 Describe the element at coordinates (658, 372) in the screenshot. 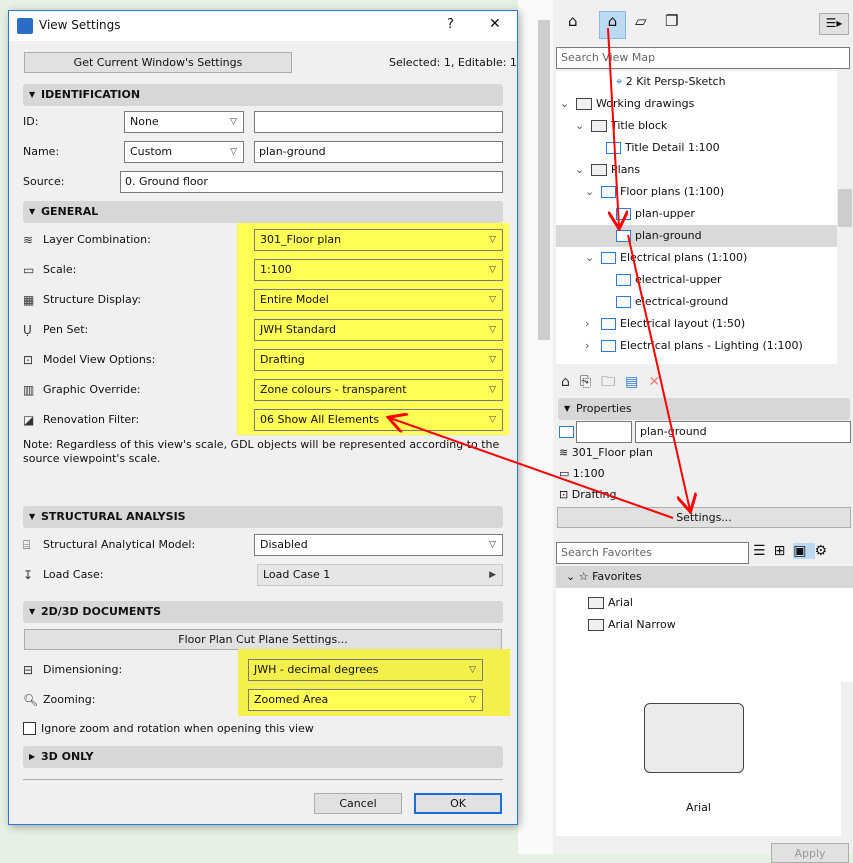

I see `arrow-to-settings` at that location.